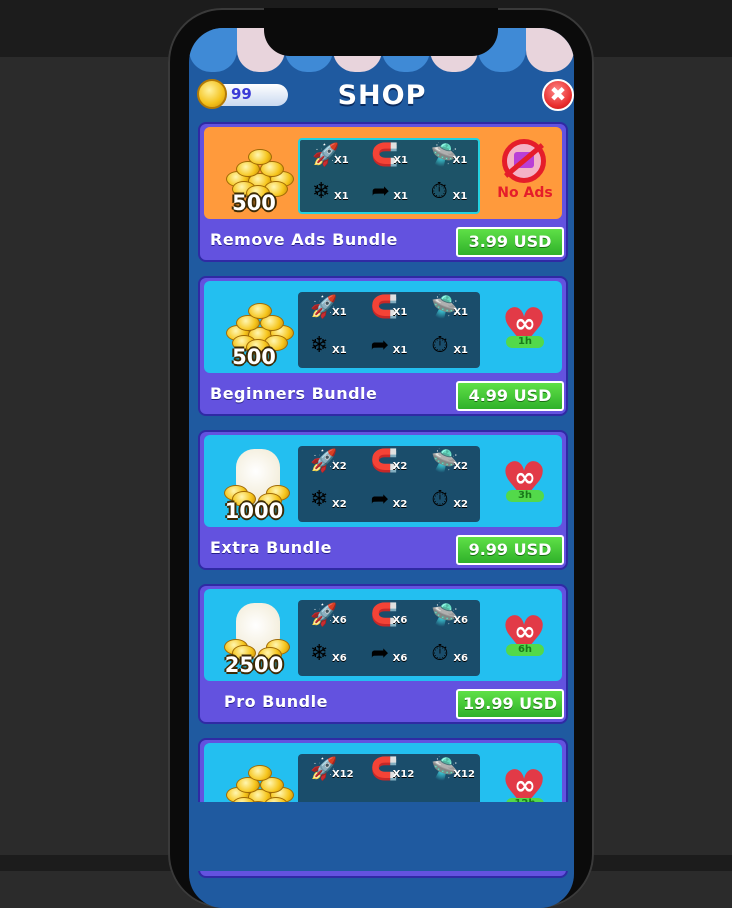 This screenshot has width=732, height=908. Describe the element at coordinates (449, 465) in the screenshot. I see `powerup-item: 🛸 X2` at that location.